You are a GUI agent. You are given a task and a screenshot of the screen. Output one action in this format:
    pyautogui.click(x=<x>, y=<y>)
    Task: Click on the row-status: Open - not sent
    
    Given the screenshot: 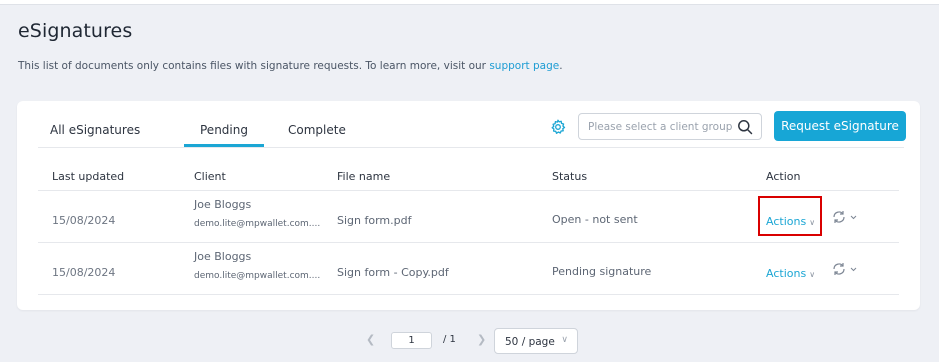 What is the action you would take?
    pyautogui.click(x=595, y=219)
    